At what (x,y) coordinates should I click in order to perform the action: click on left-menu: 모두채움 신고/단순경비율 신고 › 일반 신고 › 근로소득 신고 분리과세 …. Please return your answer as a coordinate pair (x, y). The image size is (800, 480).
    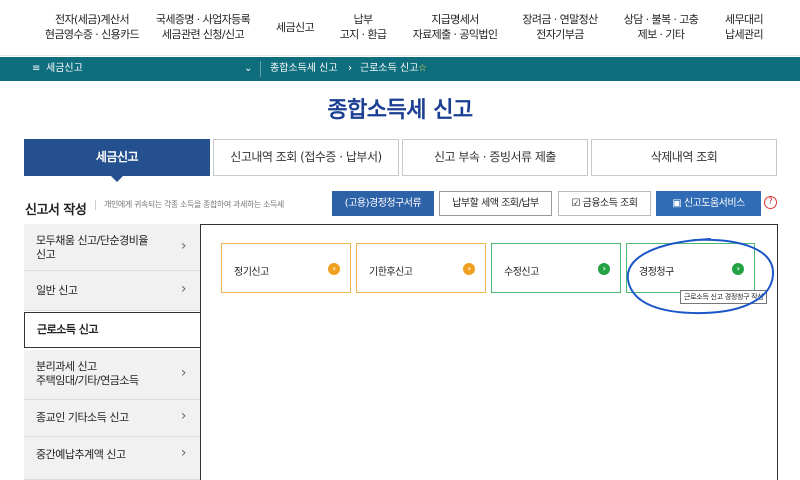
    Looking at the image, I should click on (113, 352).